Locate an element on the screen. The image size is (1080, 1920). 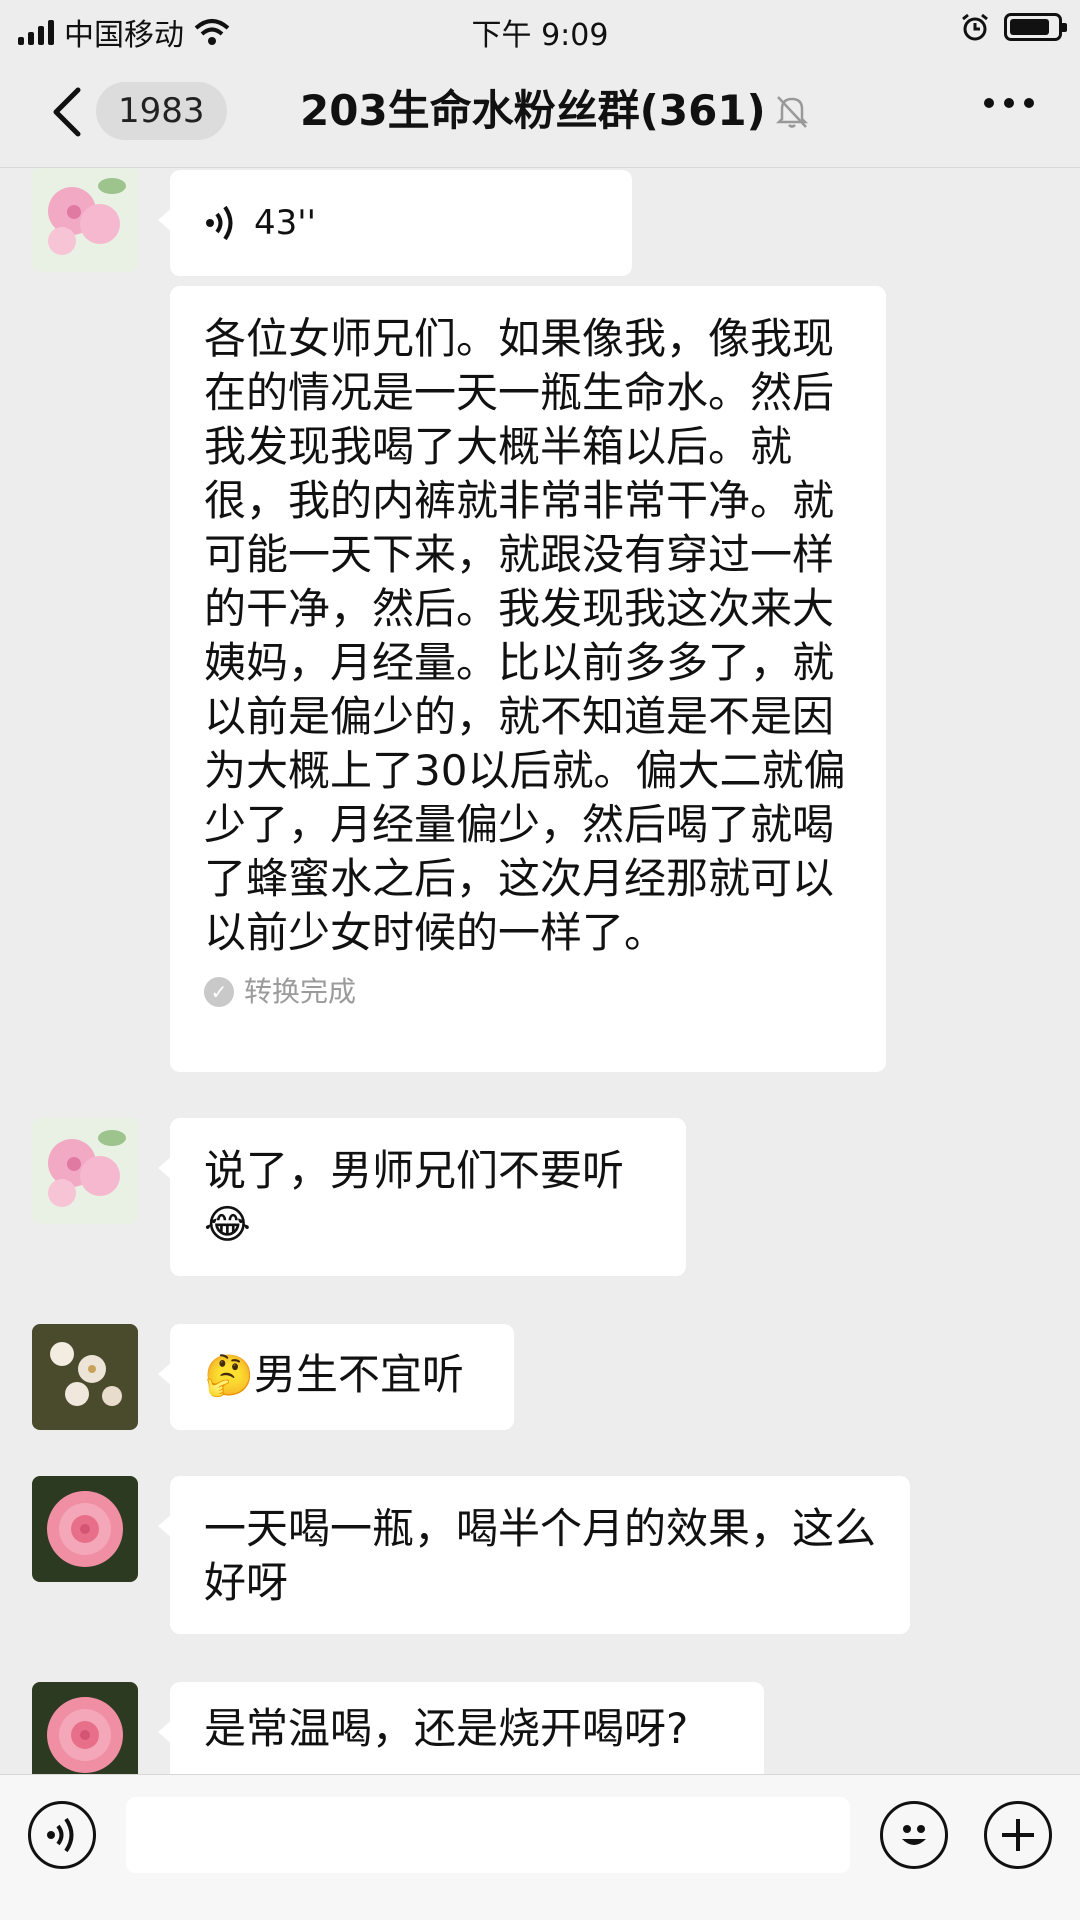
bell-muted-icon is located at coordinates (791, 112).